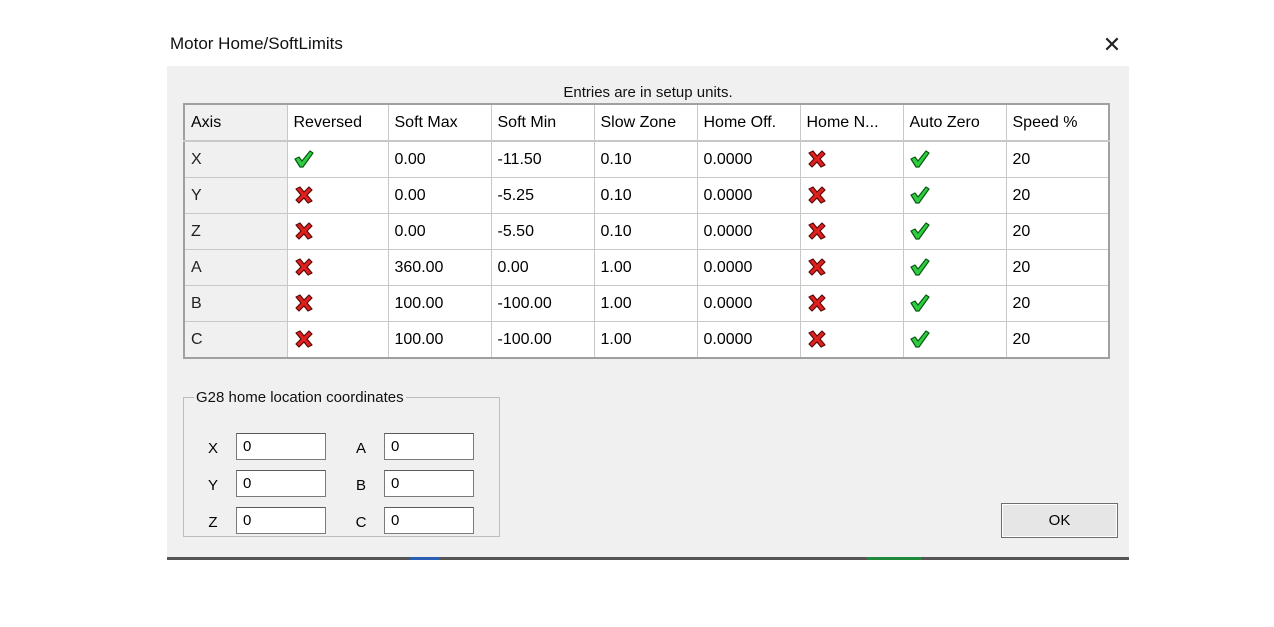 The height and width of the screenshot is (627, 1274). I want to click on ok-button: OK, so click(1059, 520).